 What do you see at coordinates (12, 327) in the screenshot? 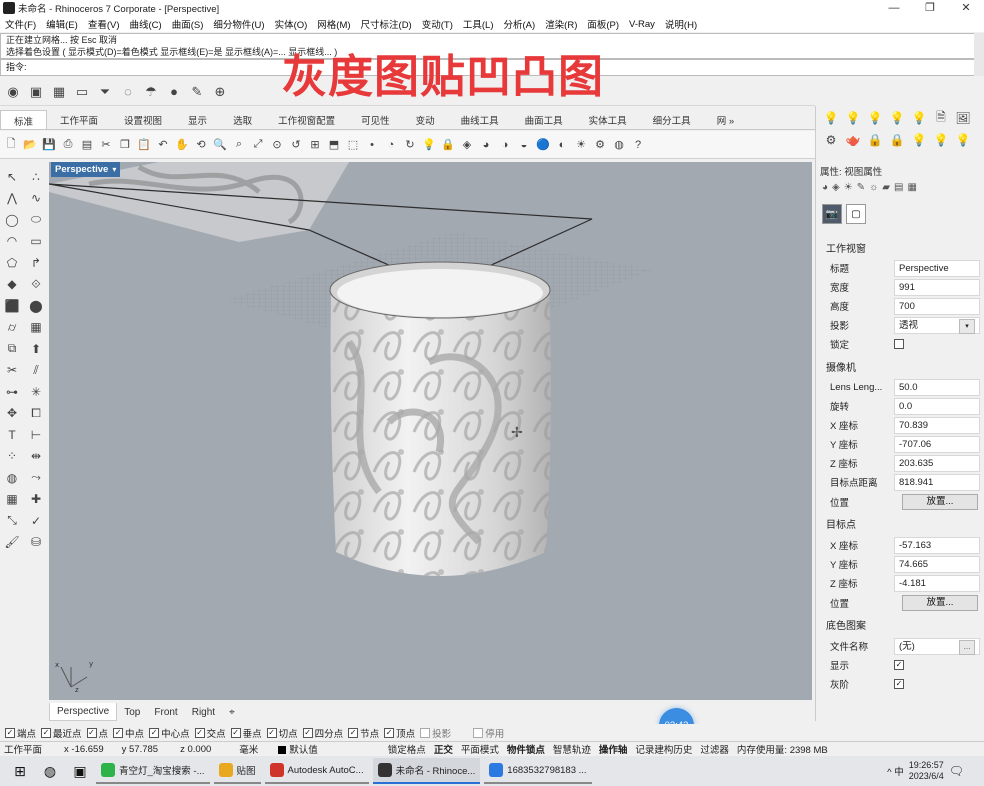
I see `cylinder-icon: ⌭` at bounding box center [12, 327].